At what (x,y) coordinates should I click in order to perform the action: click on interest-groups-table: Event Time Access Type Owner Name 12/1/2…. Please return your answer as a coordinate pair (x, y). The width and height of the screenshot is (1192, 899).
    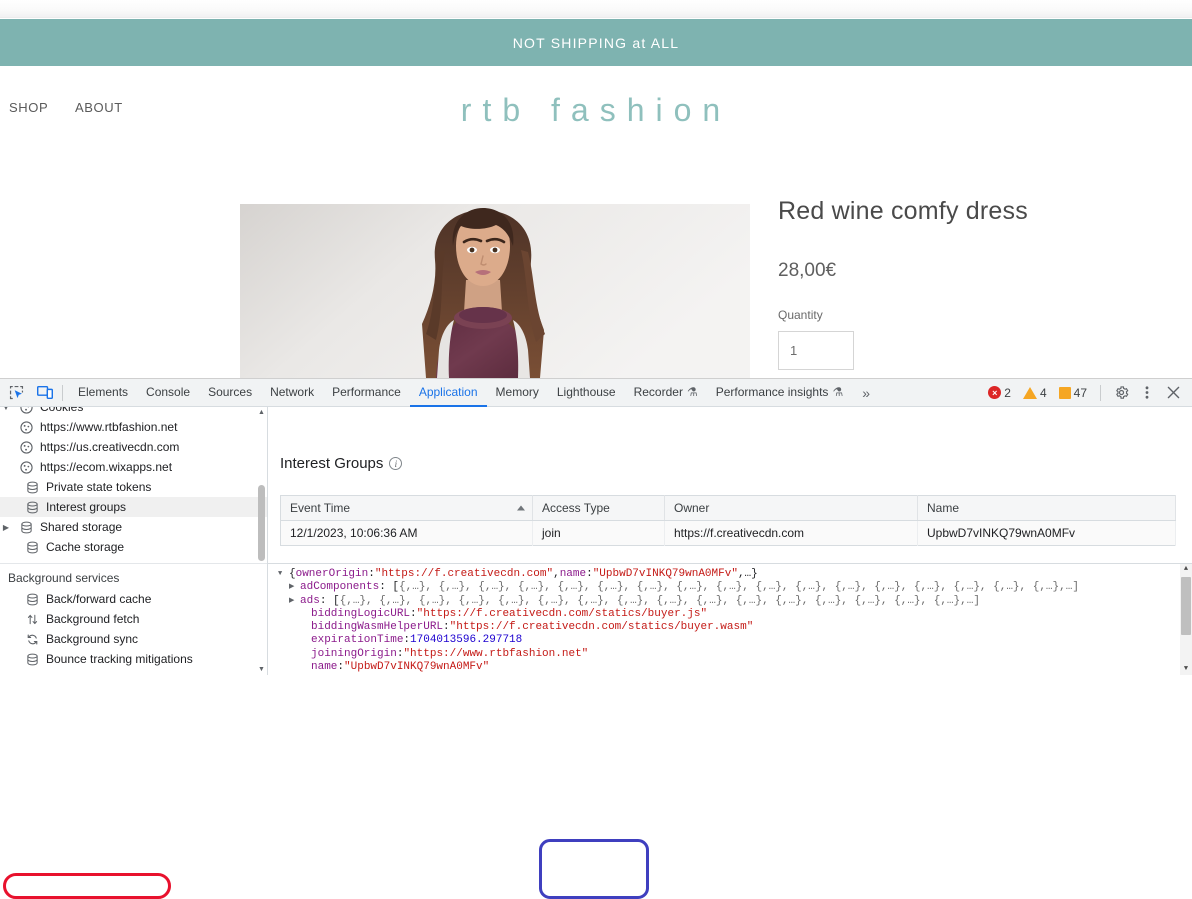
    Looking at the image, I should click on (728, 520).